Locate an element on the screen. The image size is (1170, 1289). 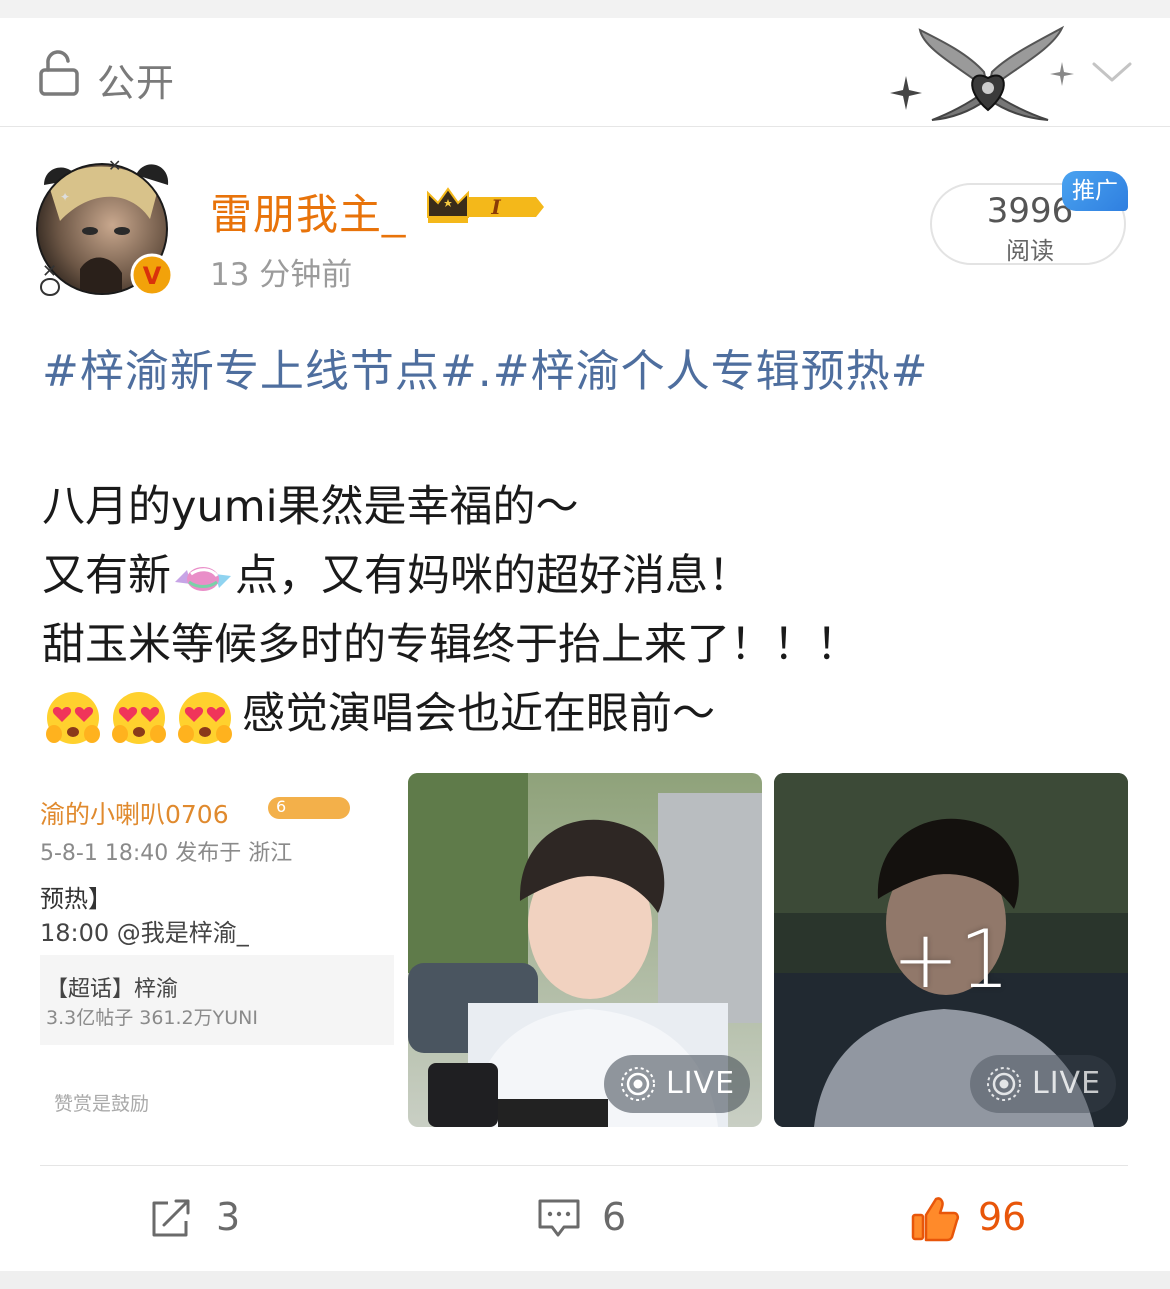
repost-button: 3 is located at coordinates (203, 1219).